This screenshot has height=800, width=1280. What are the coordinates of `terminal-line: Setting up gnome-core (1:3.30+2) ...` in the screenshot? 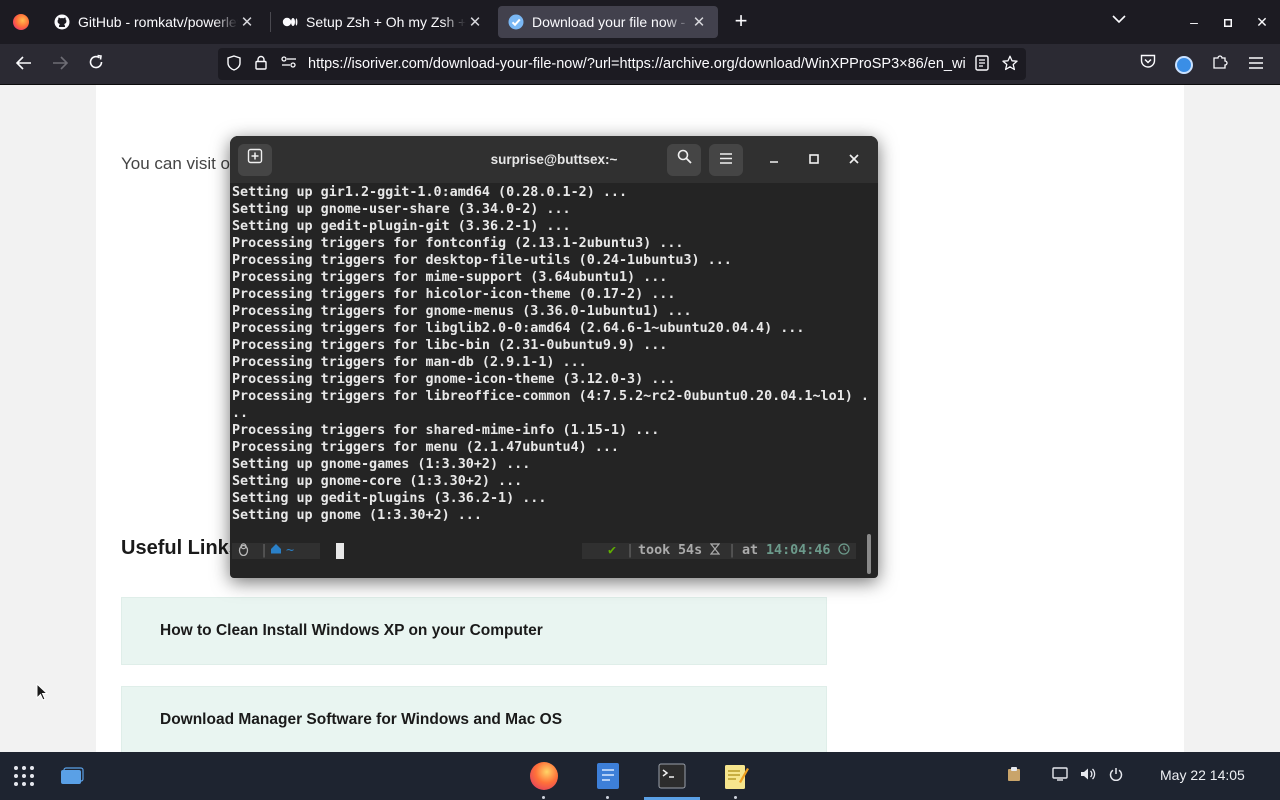 It's located at (377, 481).